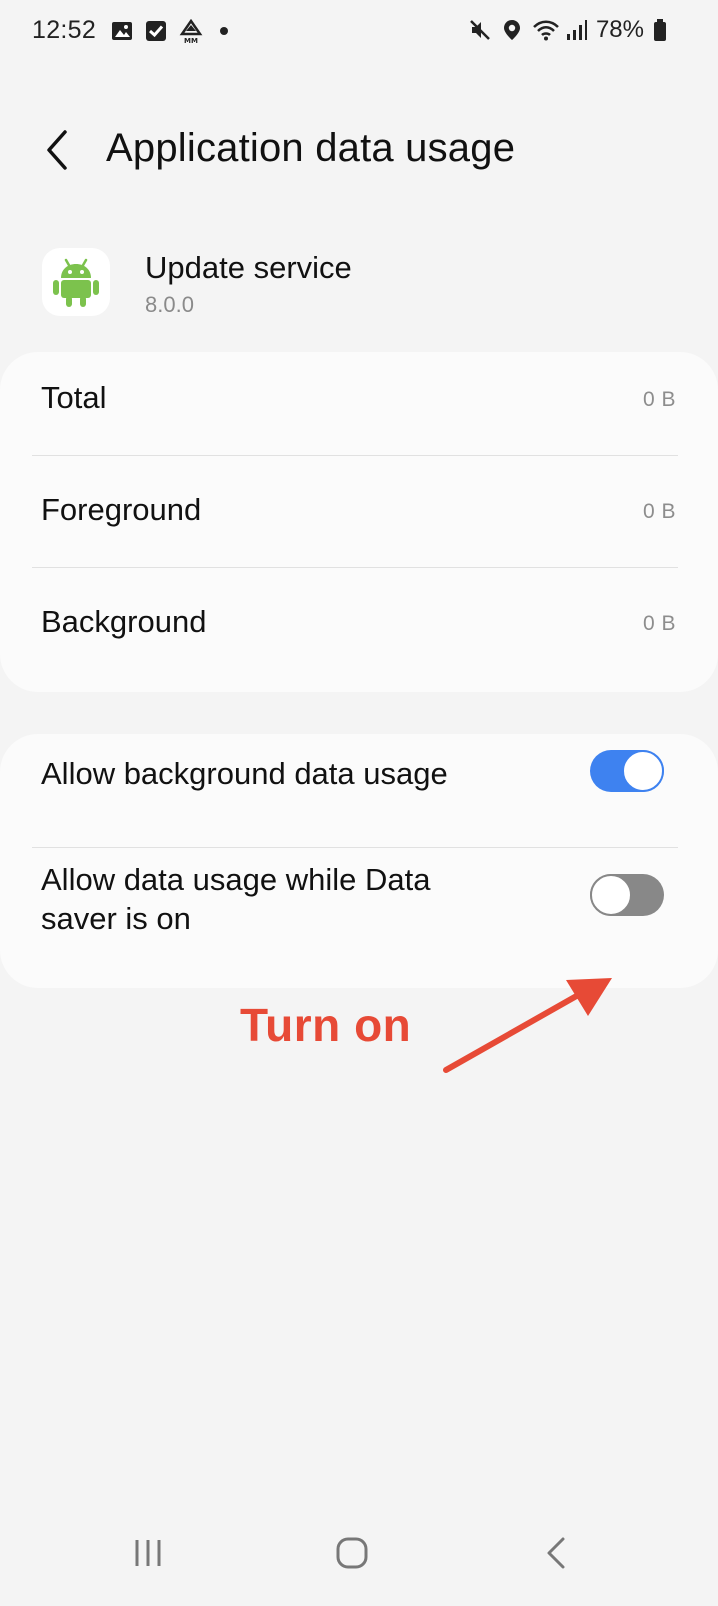  What do you see at coordinates (74, 397) in the screenshot?
I see `usage-label: Total` at bounding box center [74, 397].